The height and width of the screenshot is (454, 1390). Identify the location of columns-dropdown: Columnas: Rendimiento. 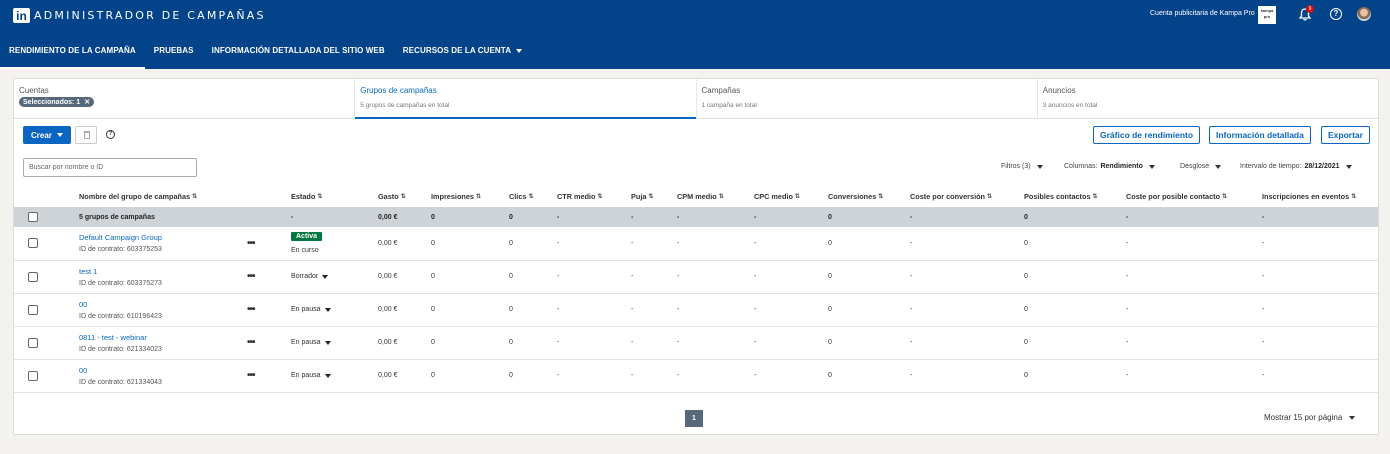
(1109, 166).